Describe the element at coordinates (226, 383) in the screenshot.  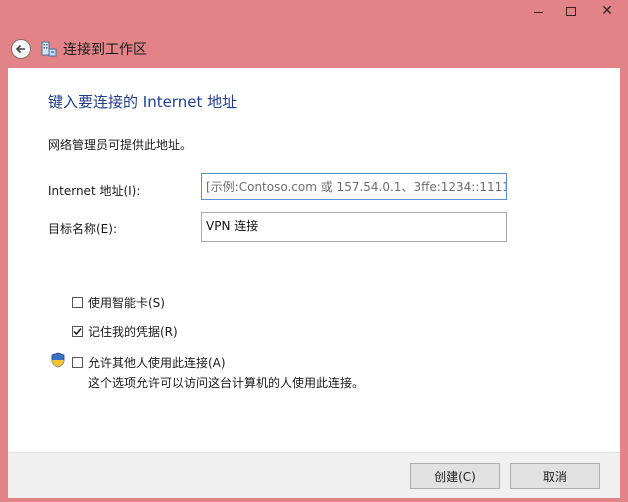
I see `allow-others-note: 这个选项允许可以访问这台计算机的人使用此连接。` at that location.